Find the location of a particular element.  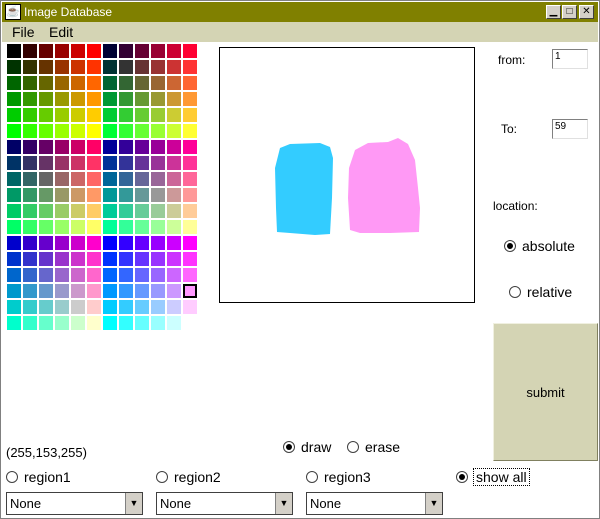

chevron-down-icon: ▼ is located at coordinates (283, 503).